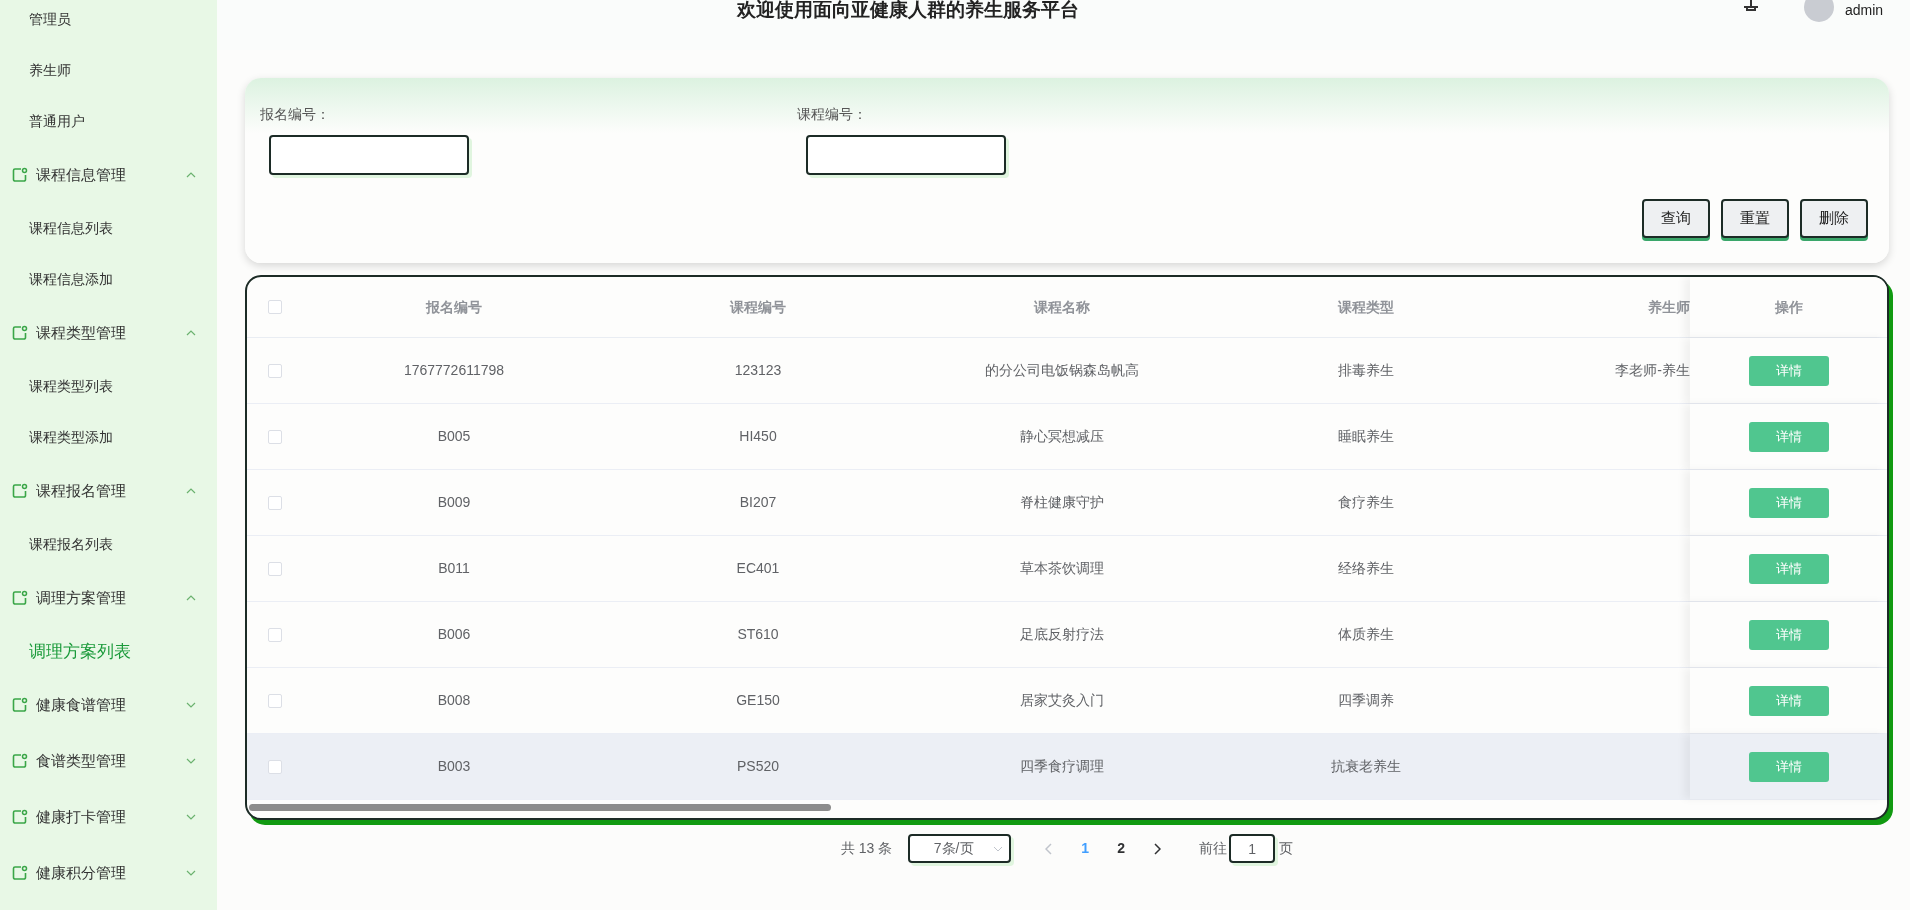 The image size is (1910, 910). Describe the element at coordinates (1062, 568) in the screenshot. I see `table-cell-text: 草本茶饮调理` at that location.